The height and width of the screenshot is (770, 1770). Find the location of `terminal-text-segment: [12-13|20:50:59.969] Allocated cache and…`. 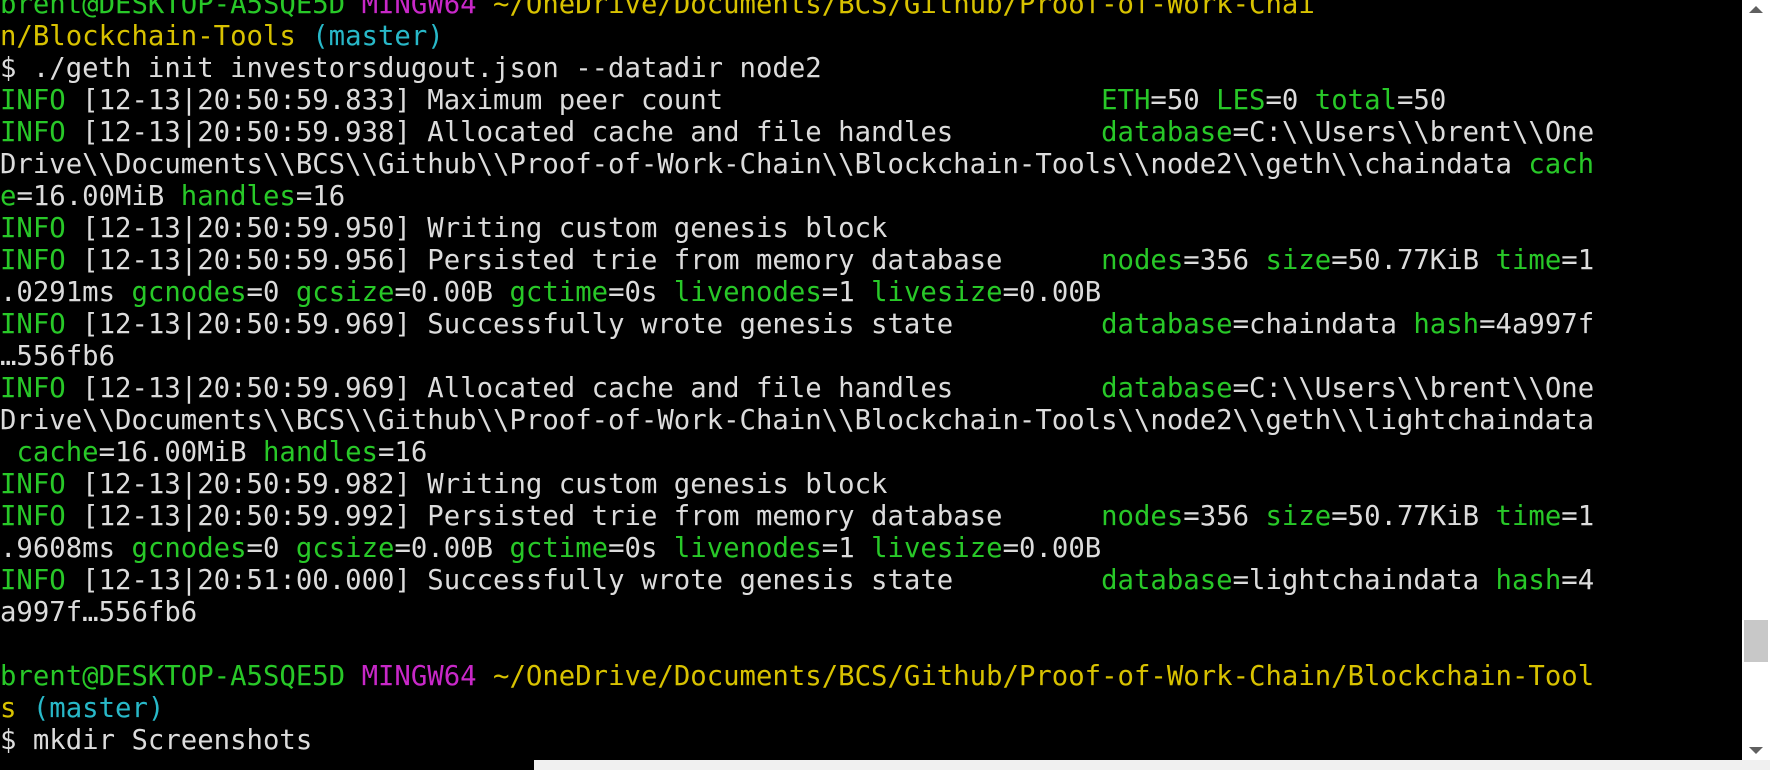

terminal-text-segment: [12-13|20:50:59.969] Allocated cache and… is located at coordinates (583, 388).